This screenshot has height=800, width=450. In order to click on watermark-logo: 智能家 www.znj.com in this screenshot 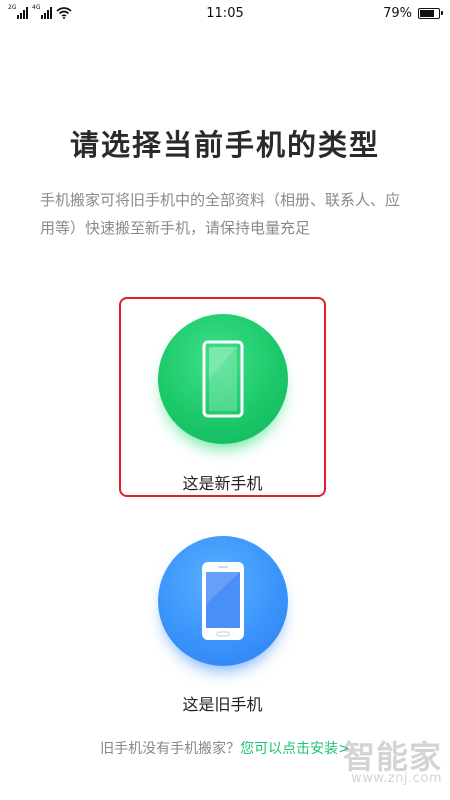, I will do `click(392, 763)`.